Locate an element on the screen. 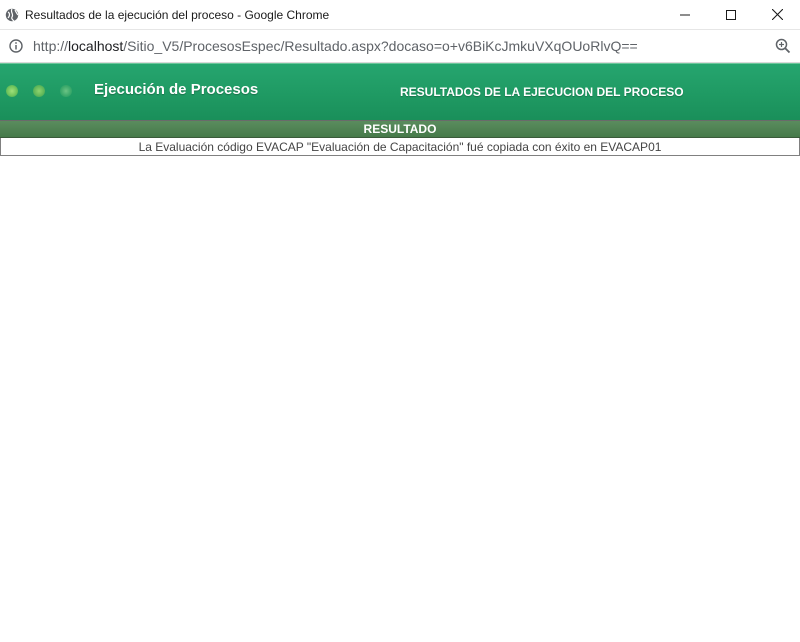 The width and height of the screenshot is (800, 642). page-title: RESULTADOS DE LA EJECUCION DEL PROCESO is located at coordinates (542, 92).